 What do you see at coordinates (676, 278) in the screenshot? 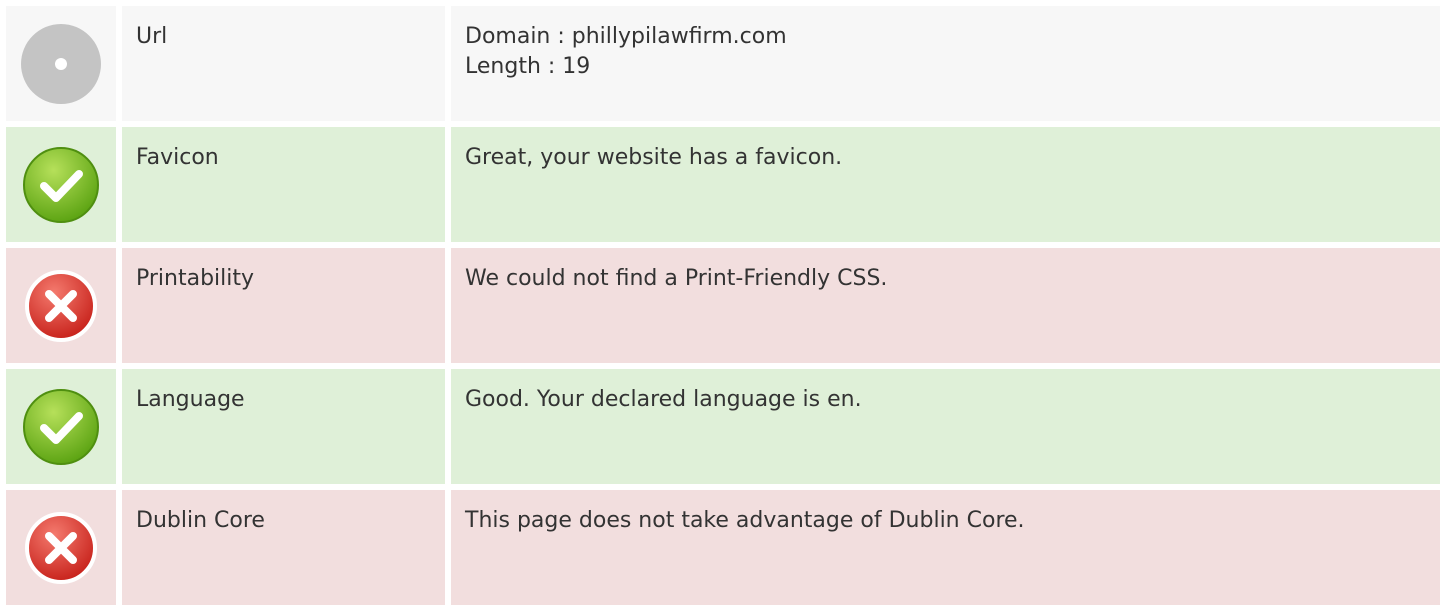
I see `result-text: We could not find a Print-Friendly CSS.` at bounding box center [676, 278].